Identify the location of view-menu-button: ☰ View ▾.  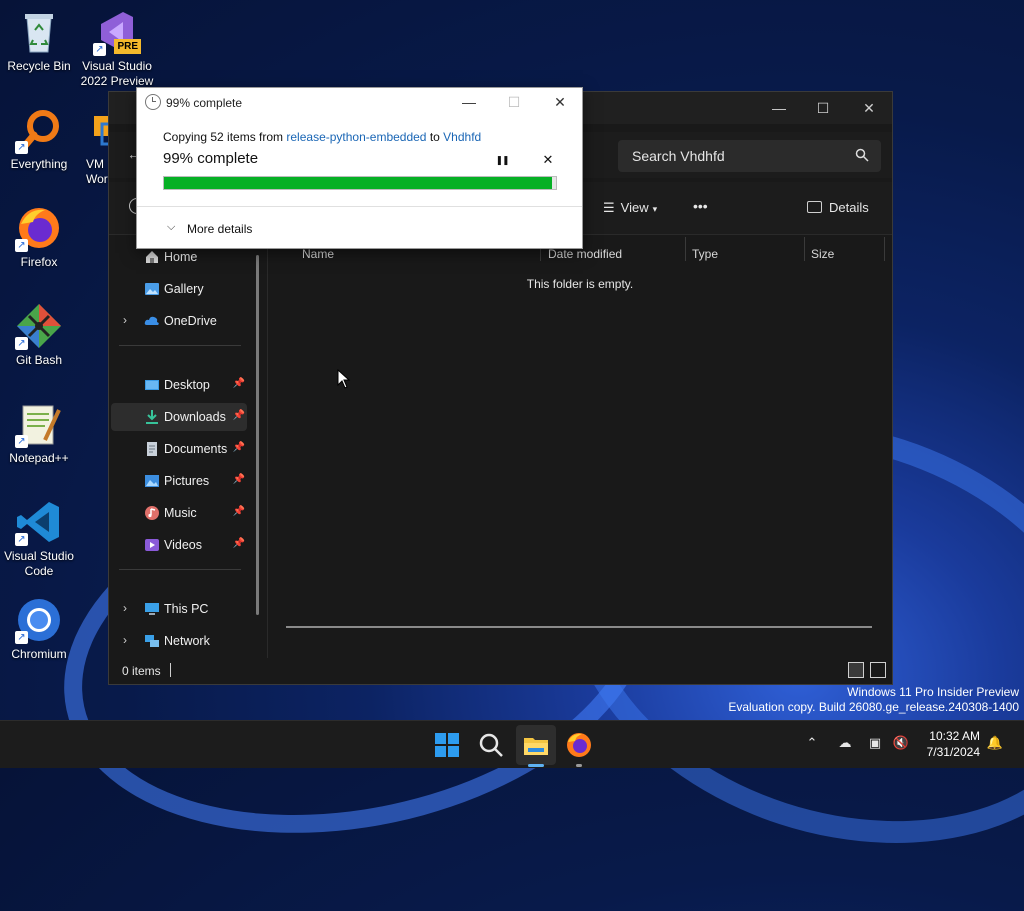
(630, 208).